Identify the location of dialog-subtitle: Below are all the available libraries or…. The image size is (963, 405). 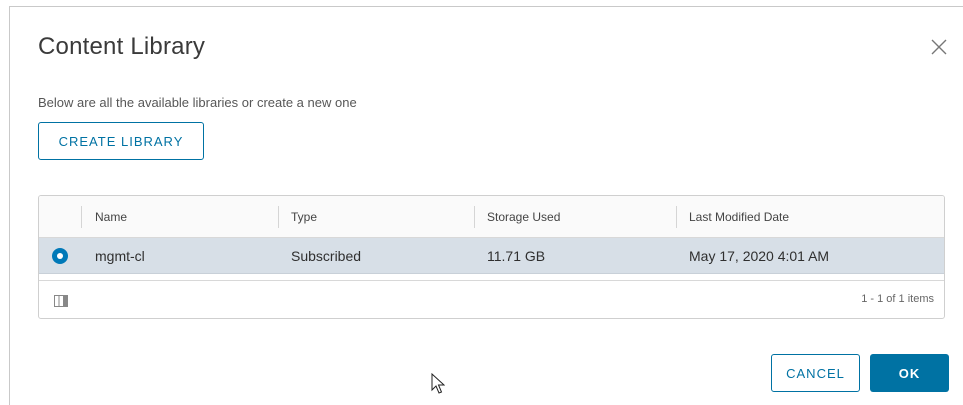
(197, 102).